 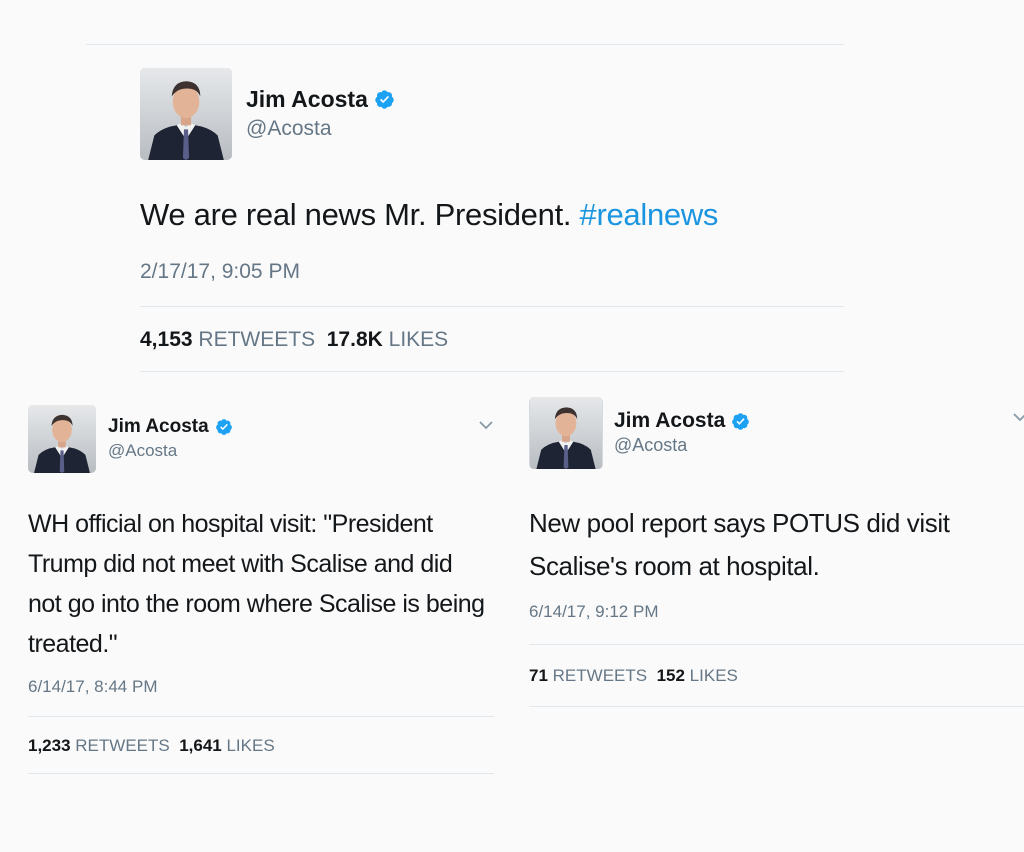 I want to click on engagement-stats: 4,153 RETWEETS 17.8K LIKES, so click(x=294, y=340).